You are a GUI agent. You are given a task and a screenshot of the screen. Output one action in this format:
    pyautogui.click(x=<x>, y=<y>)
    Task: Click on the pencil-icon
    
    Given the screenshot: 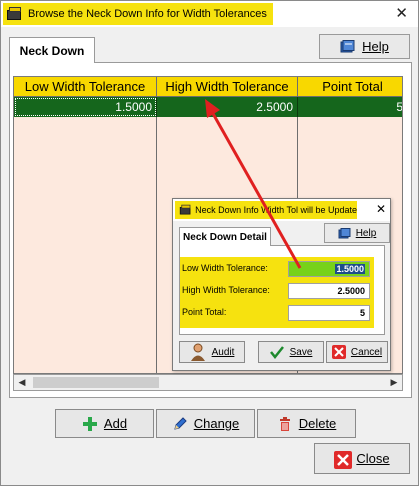 What is the action you would take?
    pyautogui.click(x=180, y=424)
    